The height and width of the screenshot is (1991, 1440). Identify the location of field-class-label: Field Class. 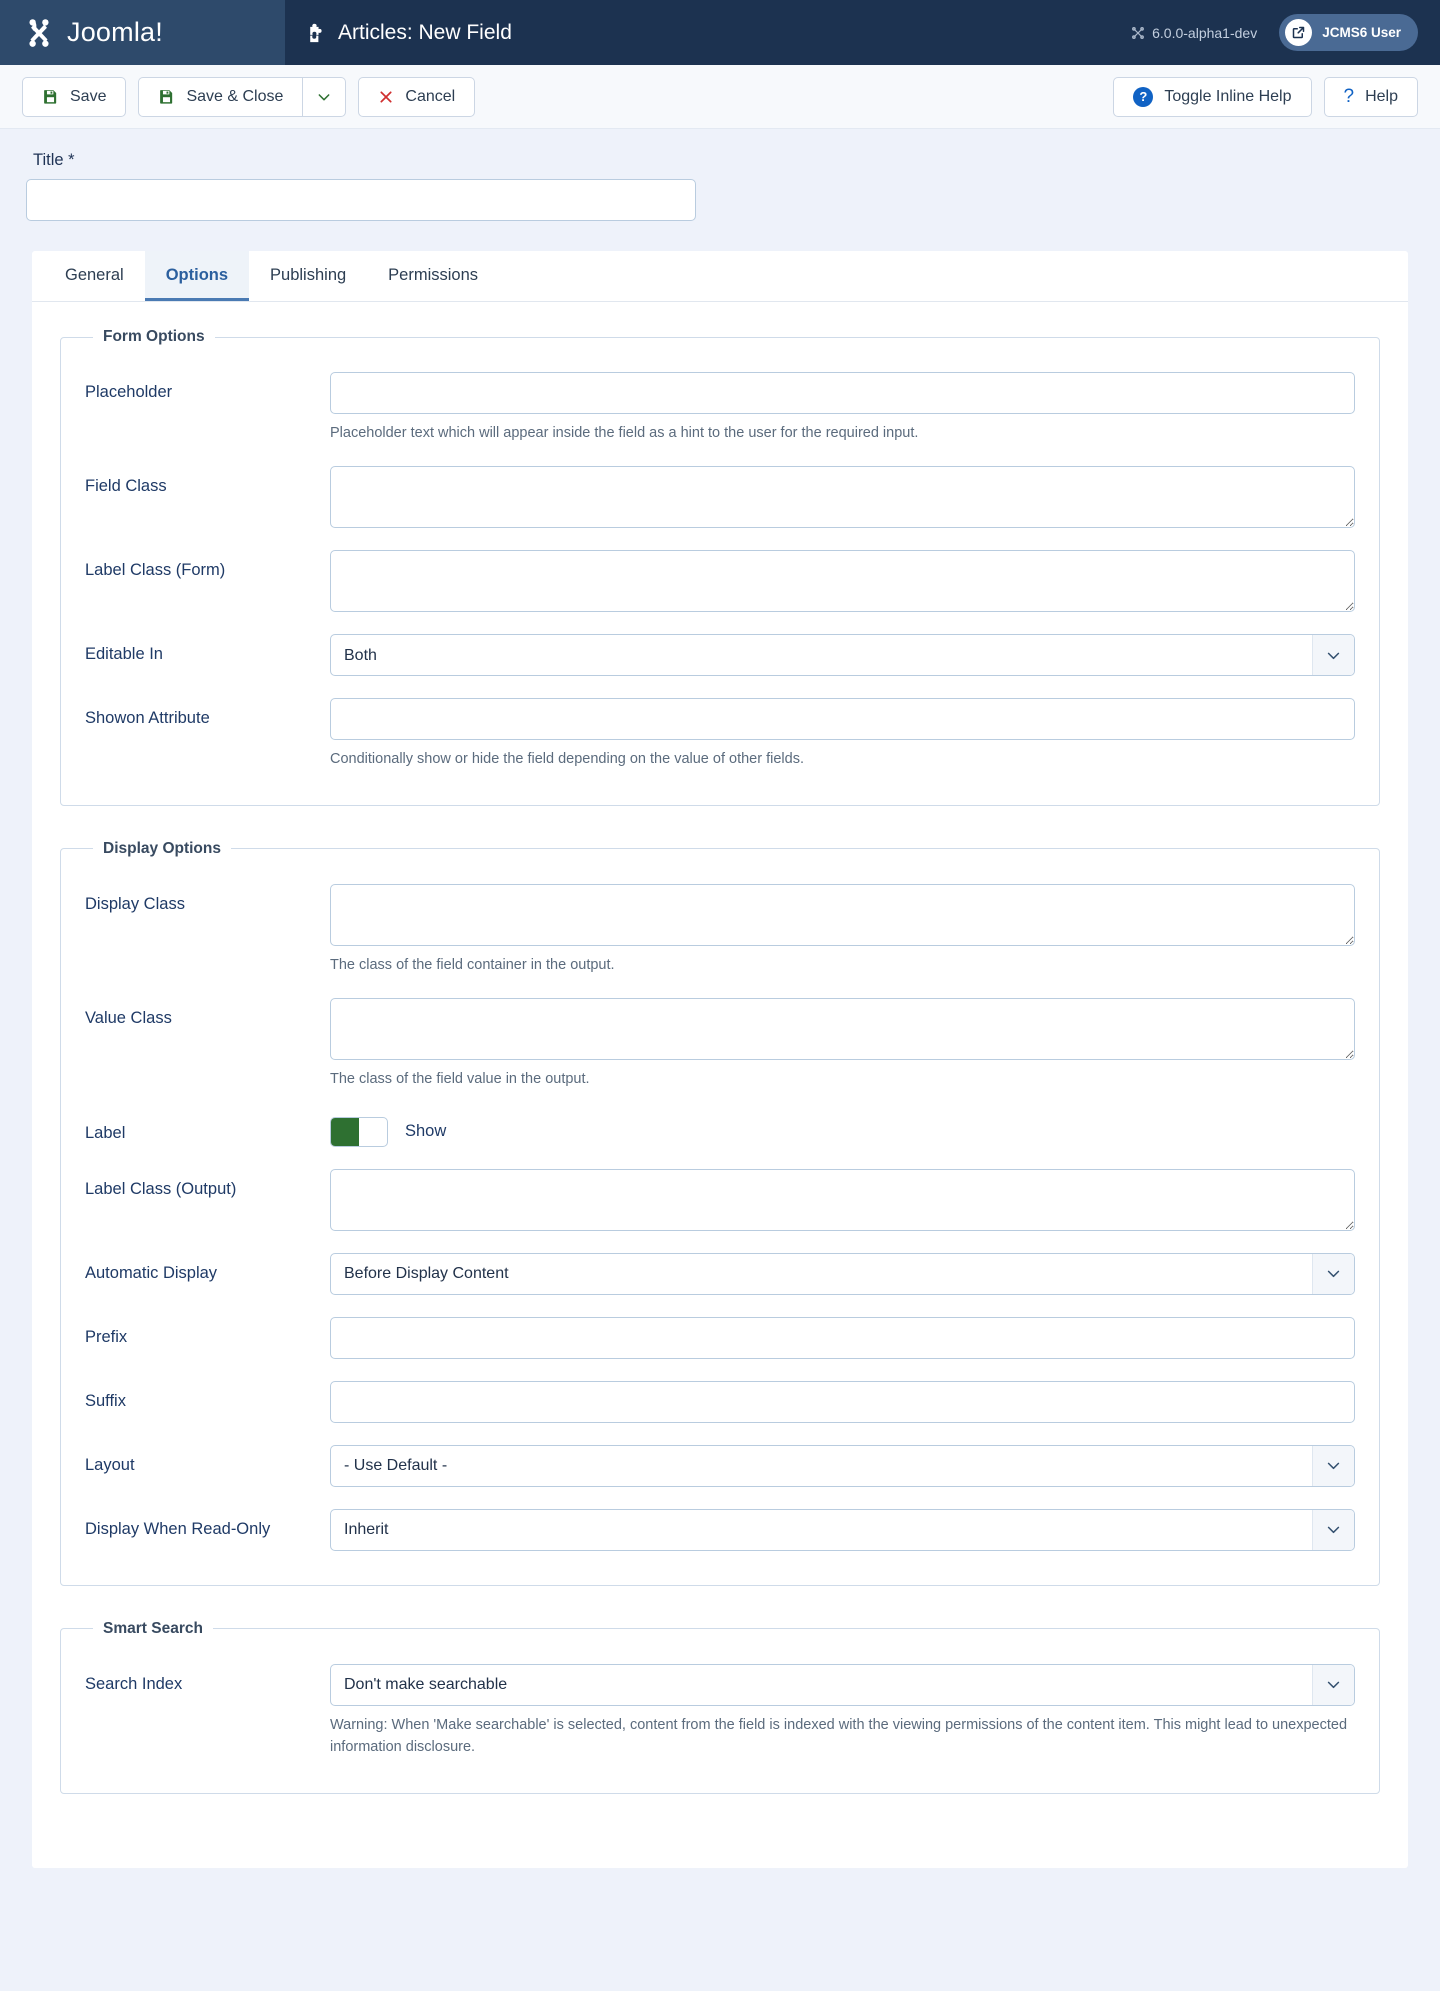
(126, 486).